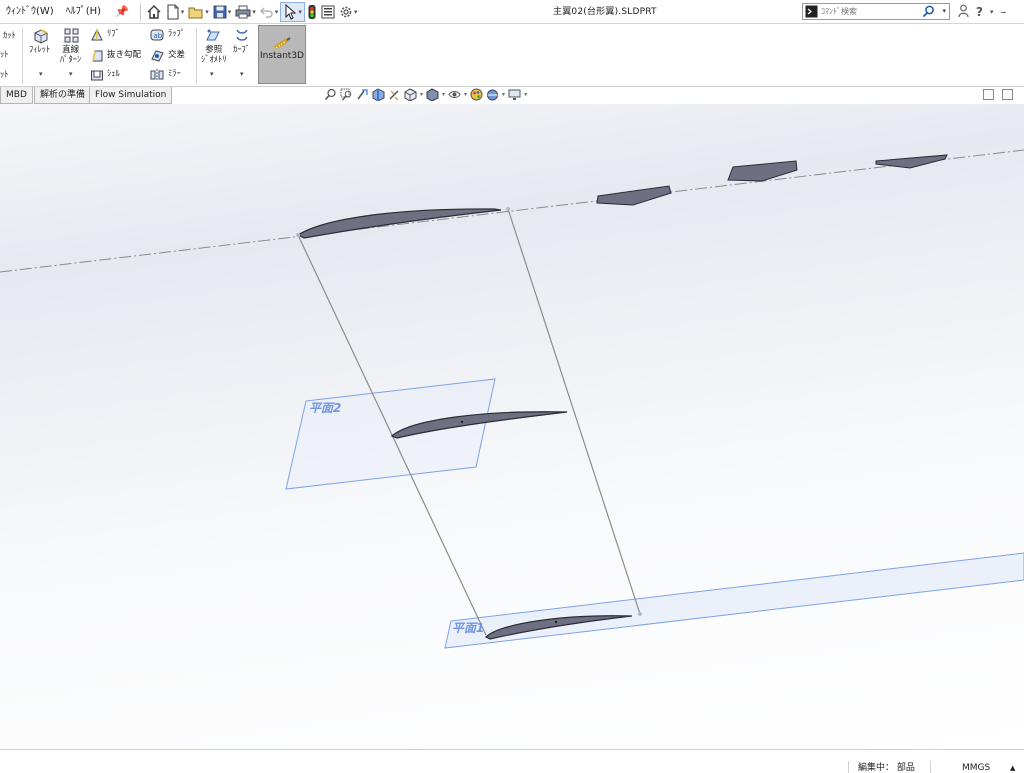  I want to click on wrap-icon: ab, so click(157, 36).